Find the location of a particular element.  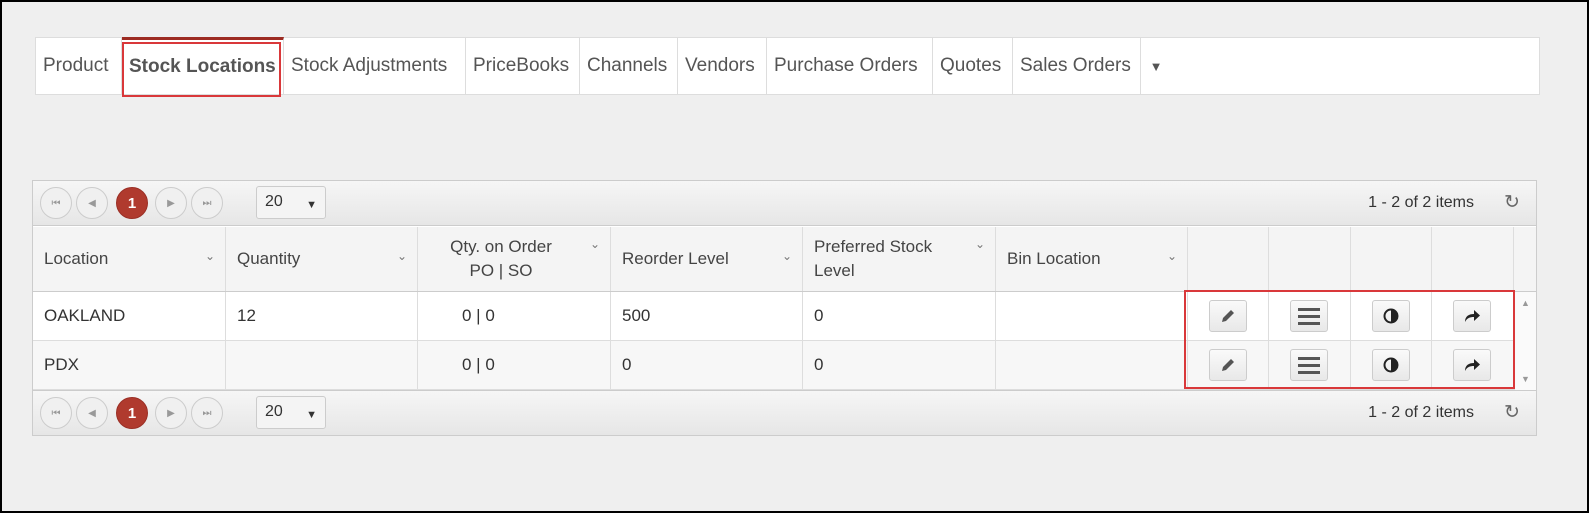

column-header-reorder-level: Reorder Level ⌄ is located at coordinates (707, 259).